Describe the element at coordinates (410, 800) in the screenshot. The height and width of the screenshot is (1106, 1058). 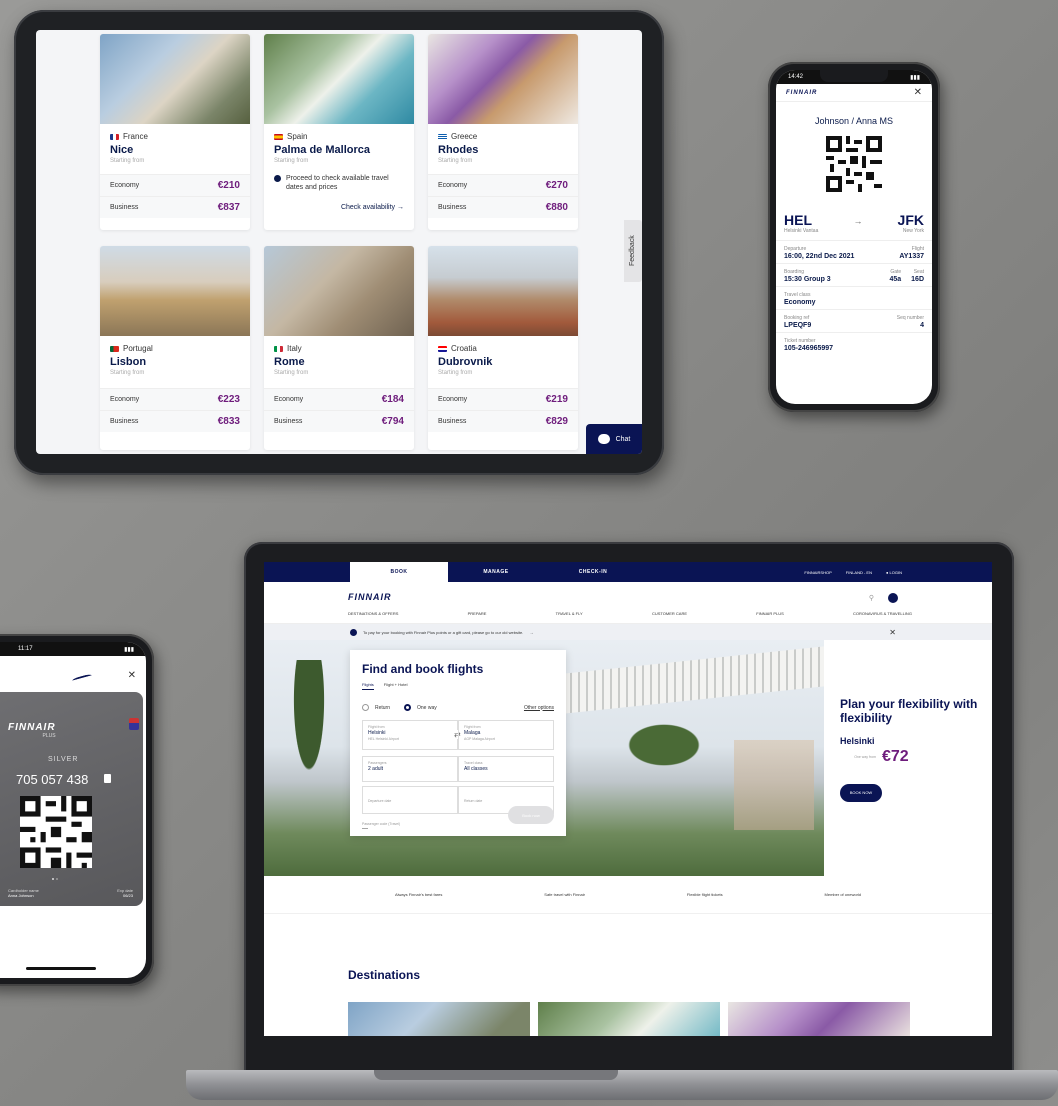
I see `departure-date-field: Departure date` at that location.